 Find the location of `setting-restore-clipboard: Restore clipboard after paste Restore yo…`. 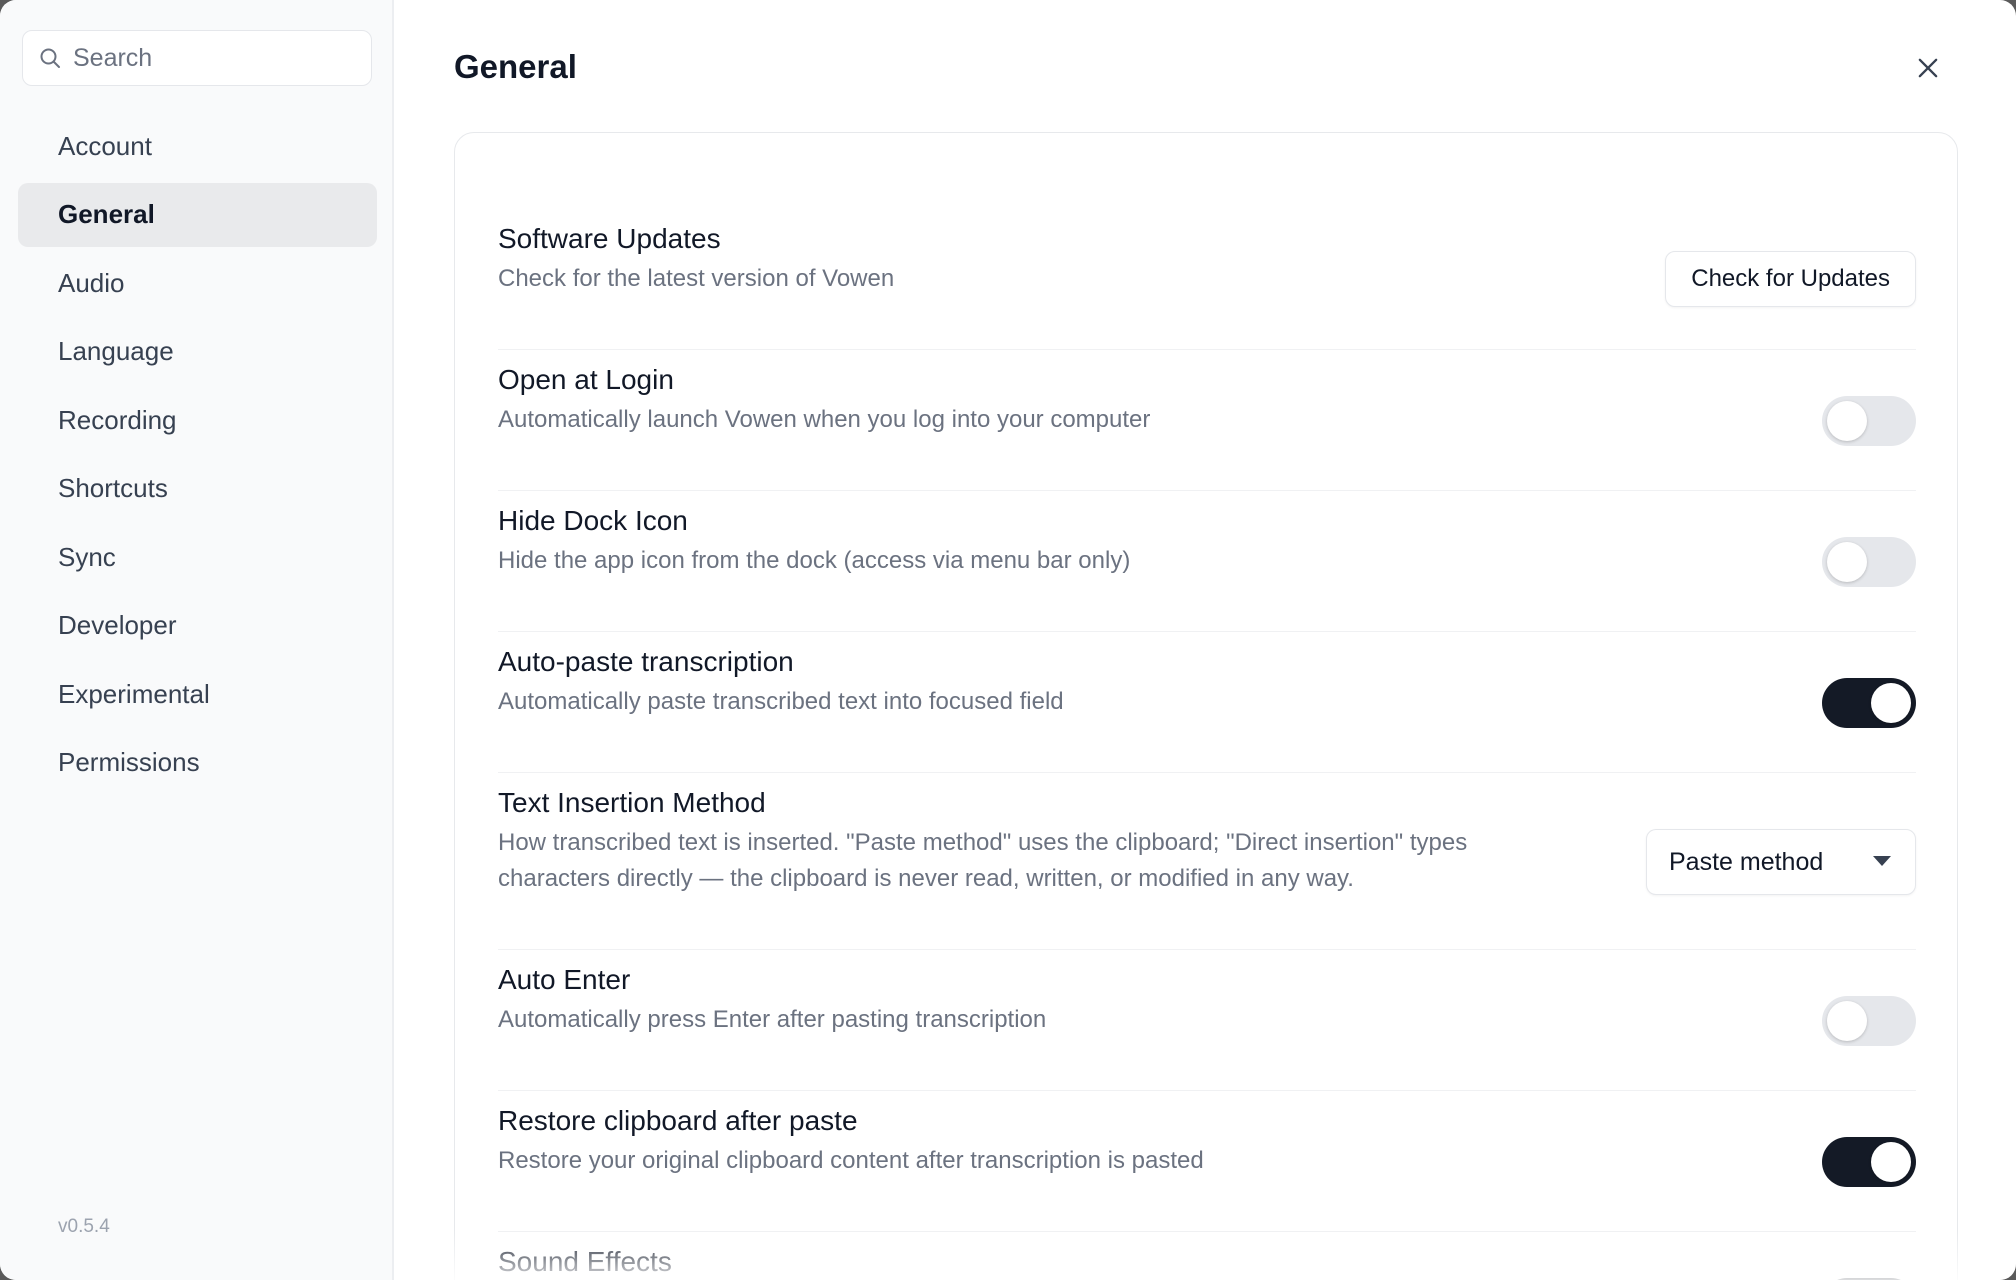

setting-restore-clipboard: Restore clipboard after paste Restore yo… is located at coordinates (1207, 1161).